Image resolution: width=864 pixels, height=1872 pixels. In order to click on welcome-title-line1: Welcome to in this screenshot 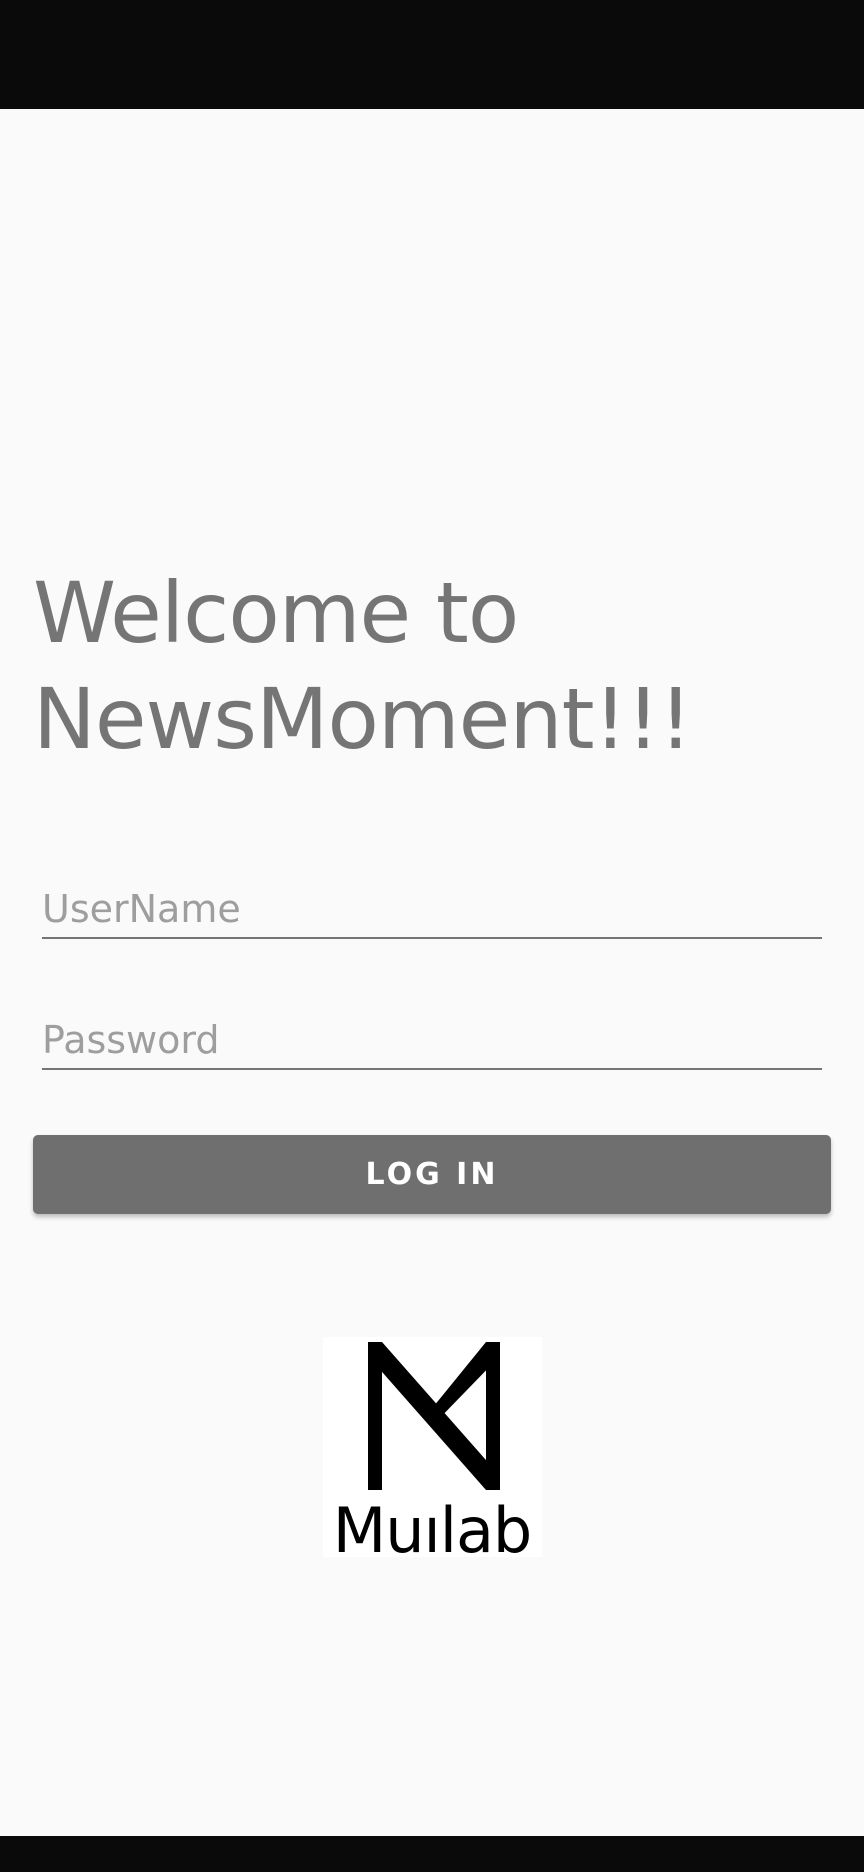, I will do `click(276, 613)`.